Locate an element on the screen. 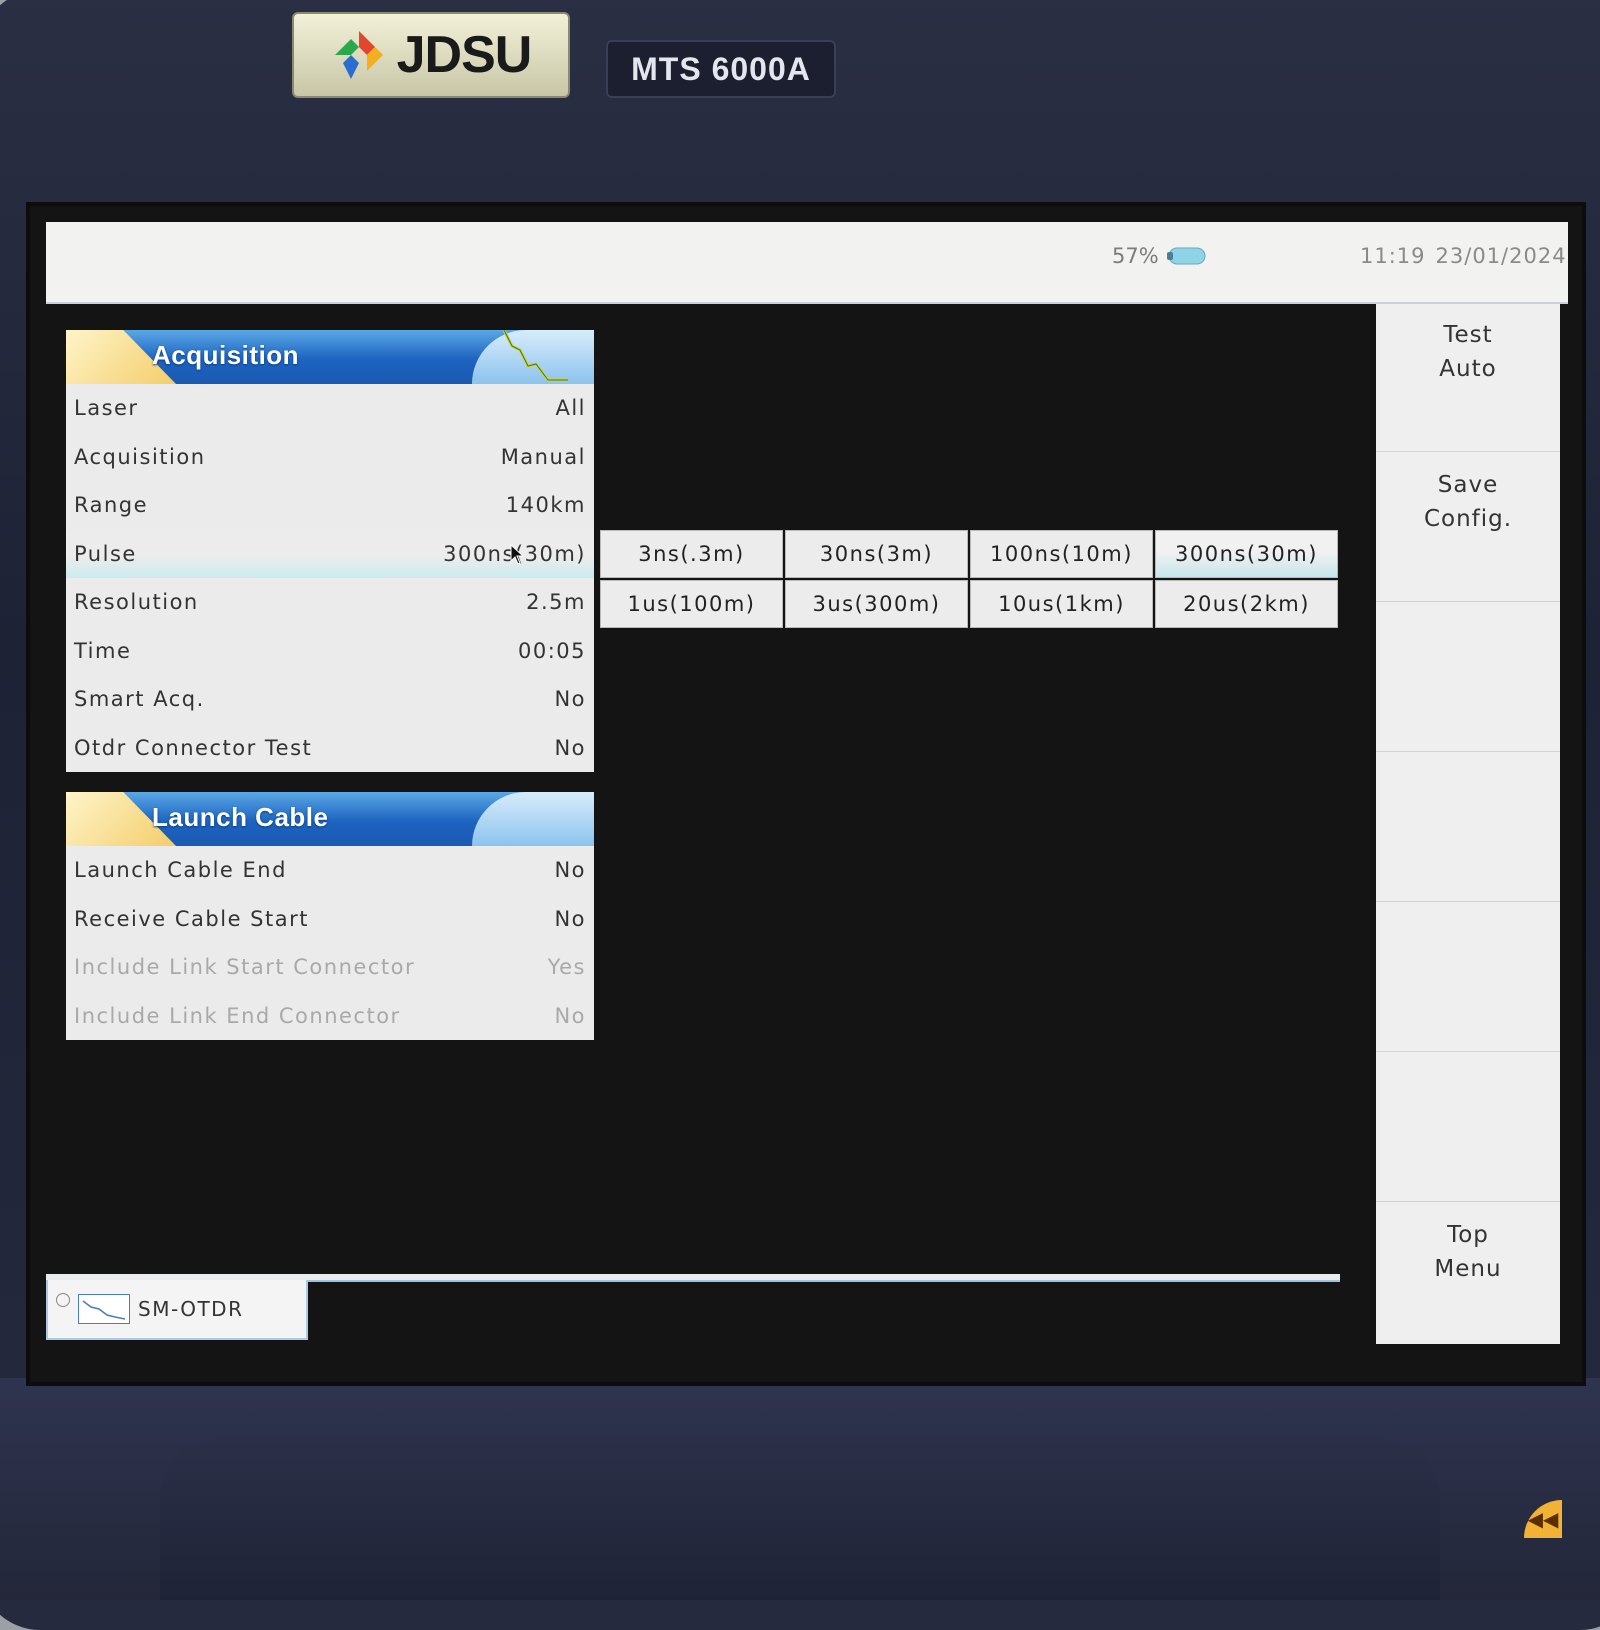 The image size is (1600, 1630). status-bar: 57% 11:19 23/01/2024 is located at coordinates (807, 263).